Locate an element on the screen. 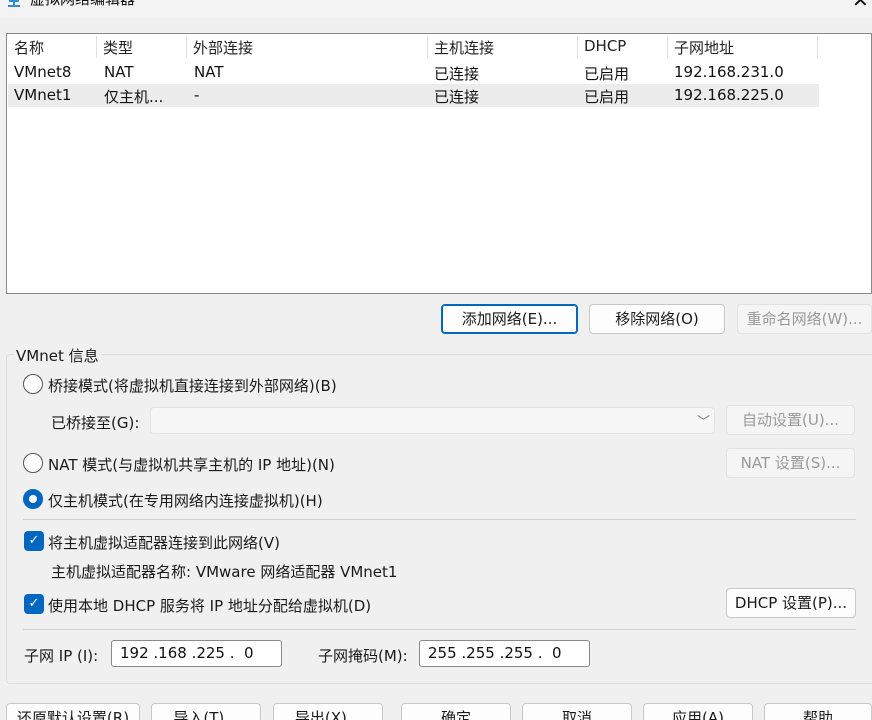  subnet-ip-label: 子网 IP (I): is located at coordinates (61, 656).